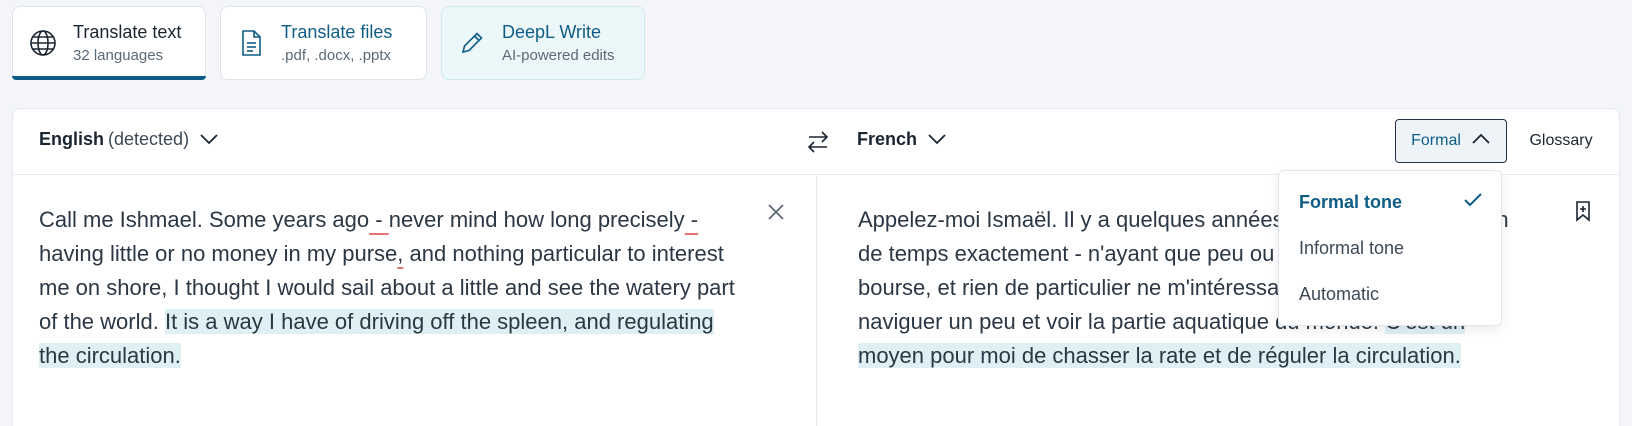  I want to click on tone-option-label: Informal tone, so click(1352, 247).